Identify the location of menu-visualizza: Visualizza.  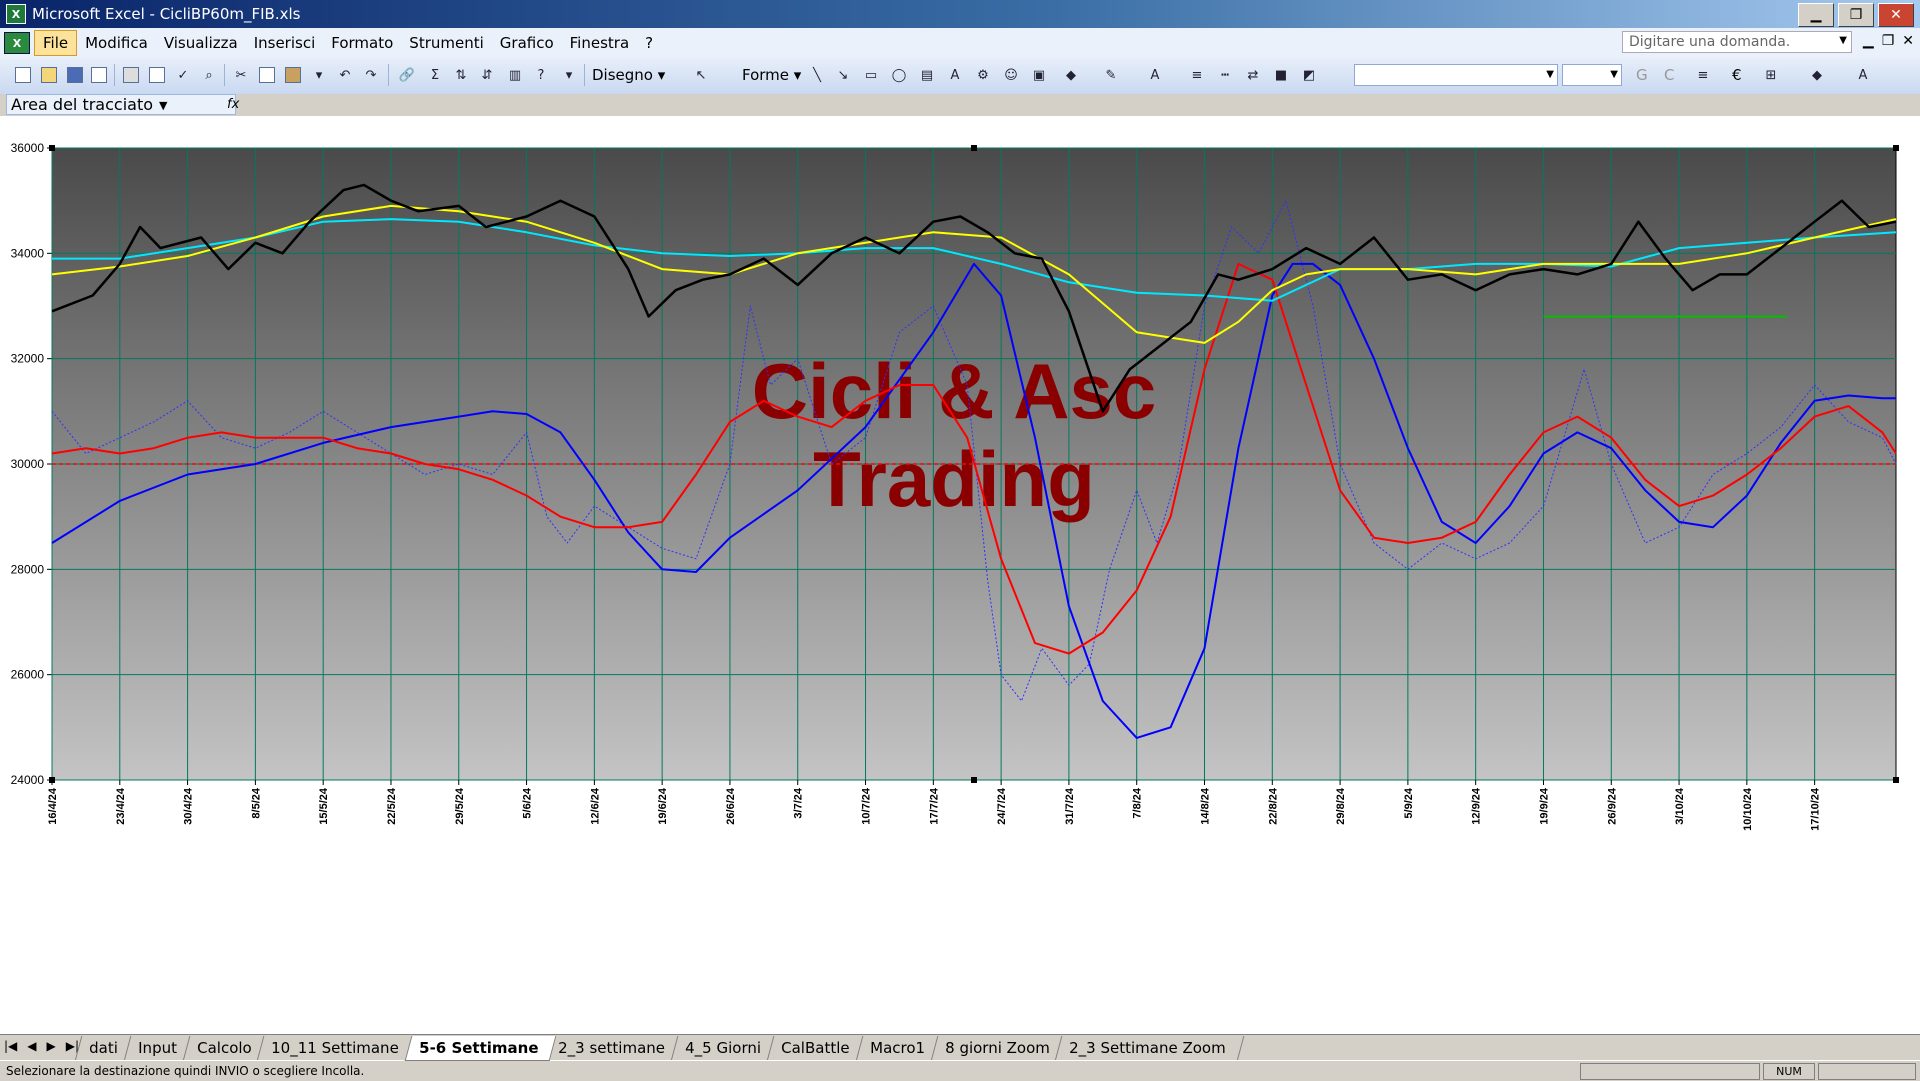
(201, 43).